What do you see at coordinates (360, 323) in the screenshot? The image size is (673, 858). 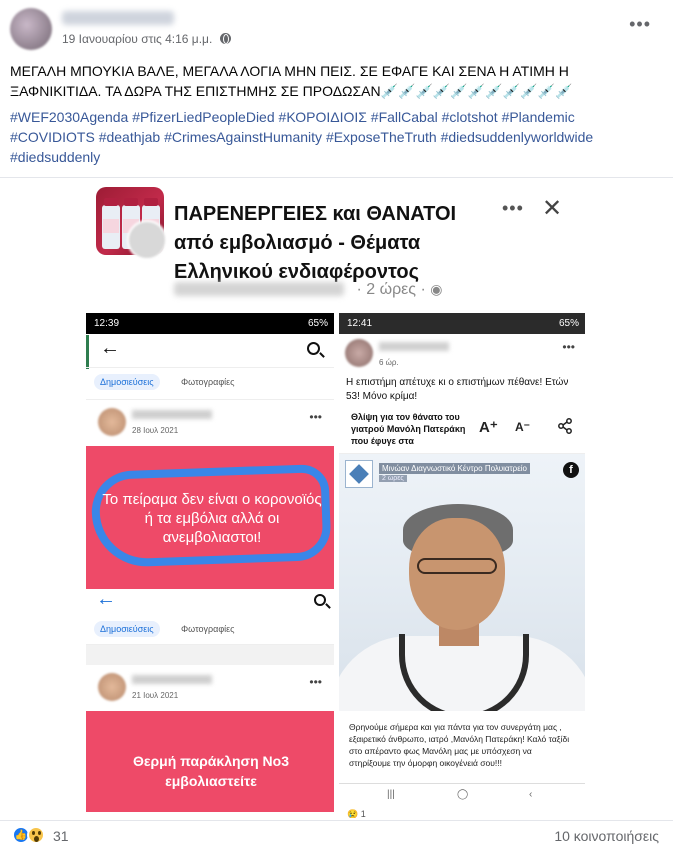 I see `status-time: 12:41` at bounding box center [360, 323].